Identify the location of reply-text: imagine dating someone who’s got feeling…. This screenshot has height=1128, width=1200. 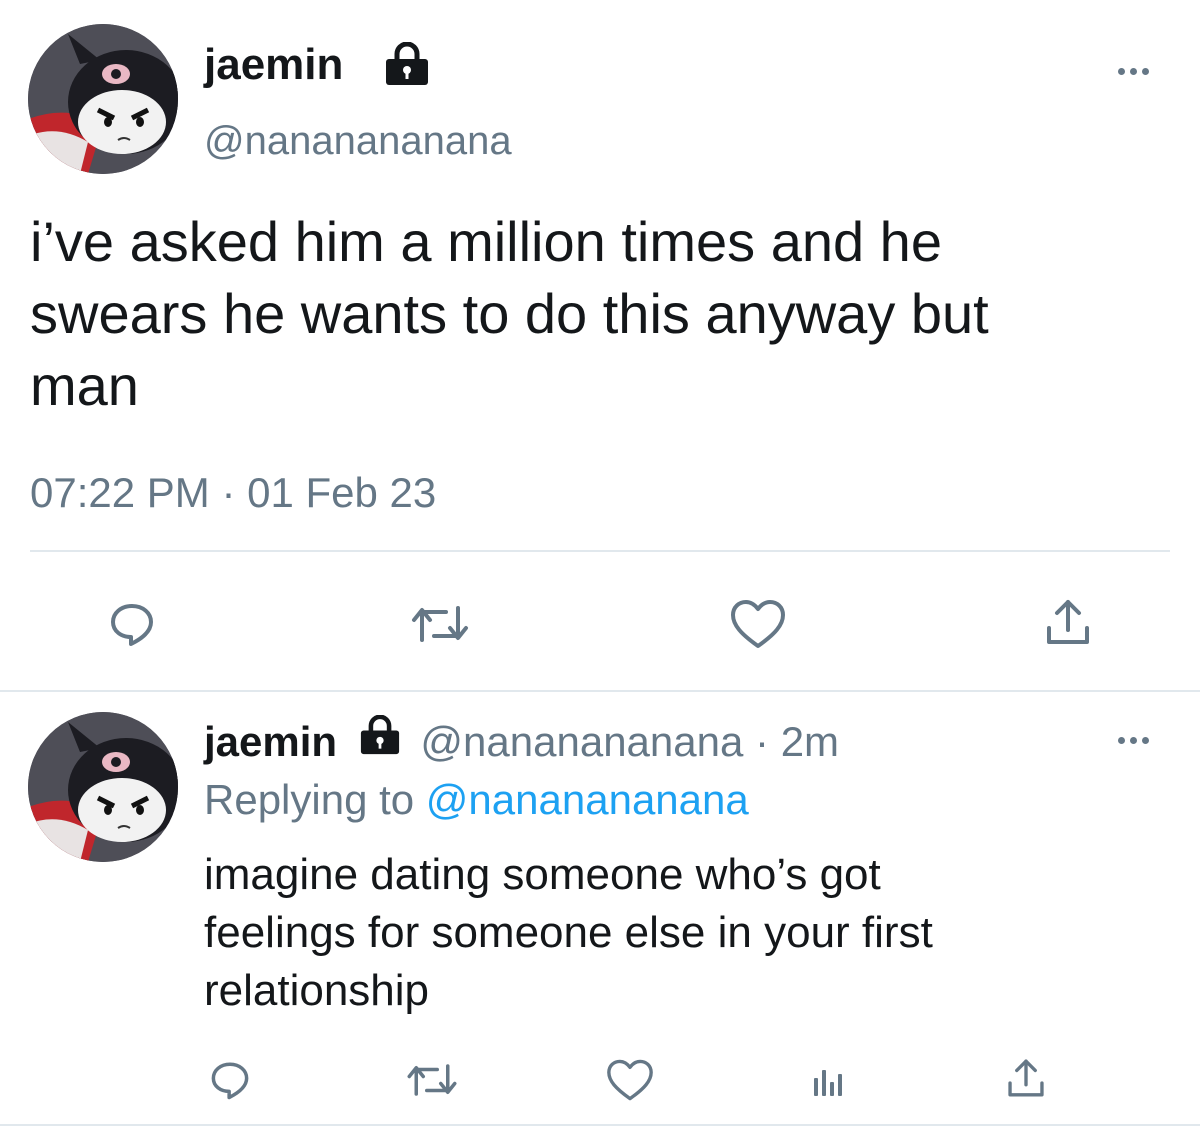
(568, 933).